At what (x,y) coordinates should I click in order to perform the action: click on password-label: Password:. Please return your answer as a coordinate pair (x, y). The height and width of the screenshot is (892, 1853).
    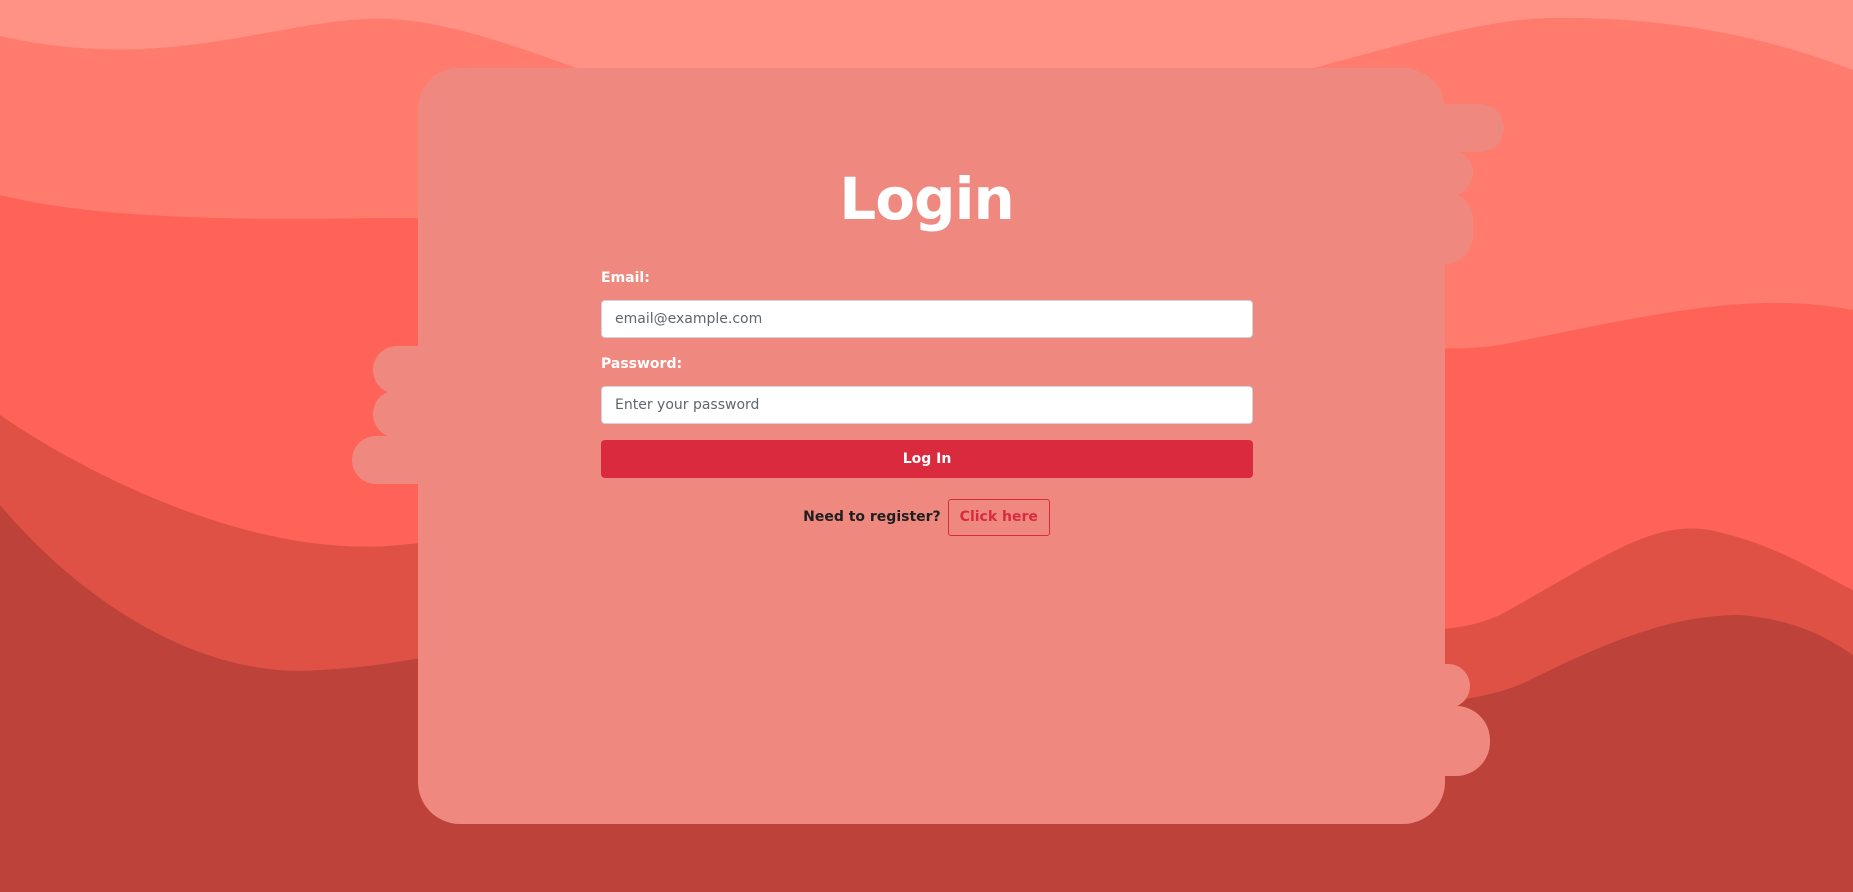
    Looking at the image, I should click on (642, 364).